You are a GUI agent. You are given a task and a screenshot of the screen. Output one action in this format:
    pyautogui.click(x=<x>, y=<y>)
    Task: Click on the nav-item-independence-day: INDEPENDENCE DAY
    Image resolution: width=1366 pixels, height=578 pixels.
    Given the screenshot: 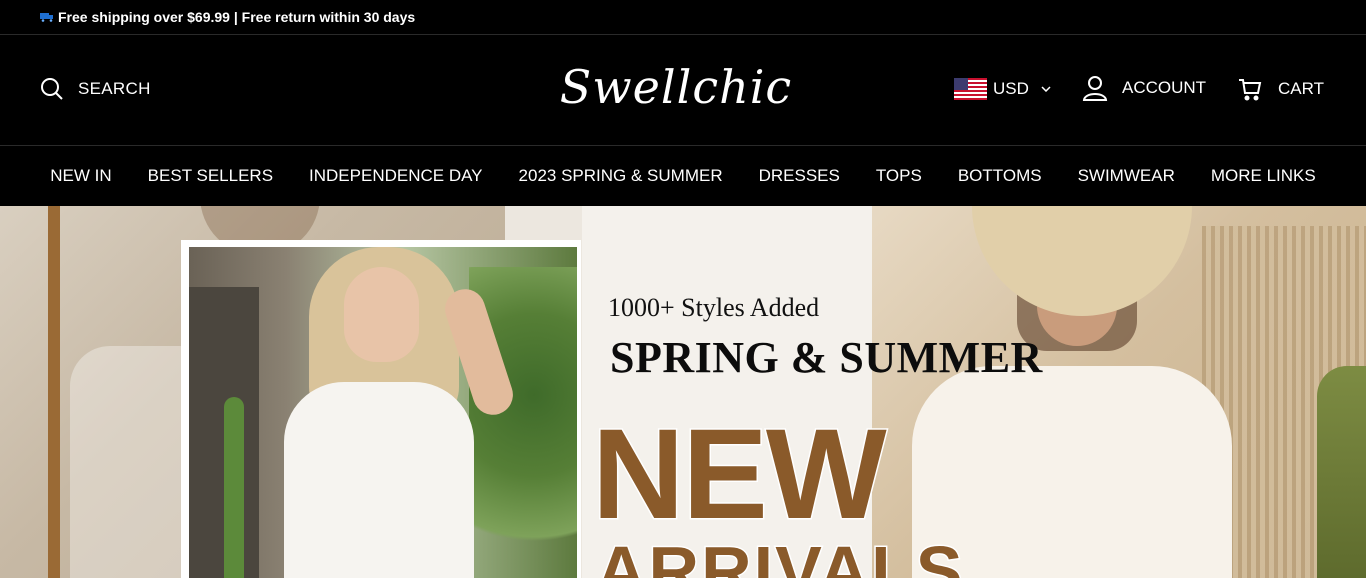 What is the action you would take?
    pyautogui.click(x=396, y=176)
    